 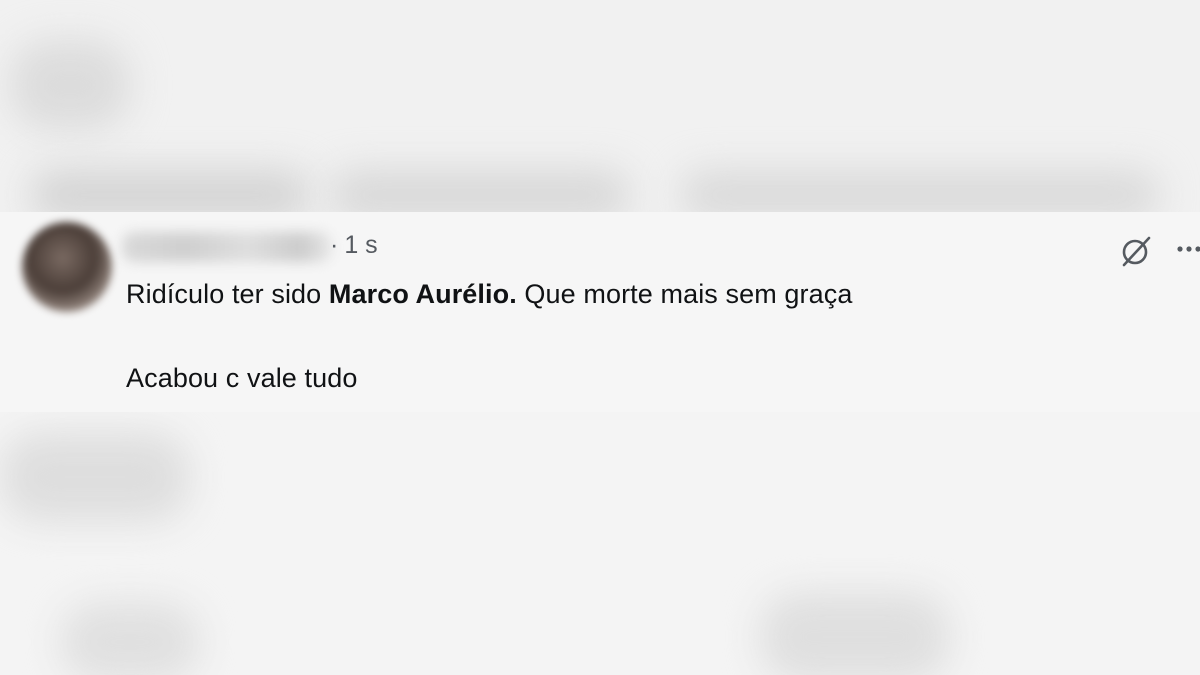 I want to click on tweet-text-line-2: Acabou c vale tudo, so click(x=242, y=378).